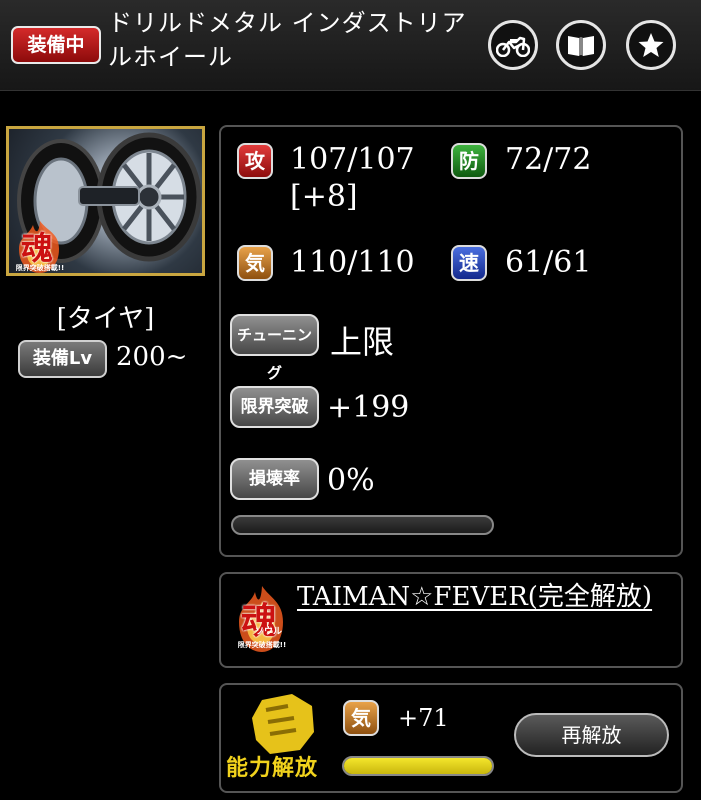 The width and height of the screenshot is (701, 800). Describe the element at coordinates (591, 735) in the screenshot. I see `rerelease-button: 再解放` at that location.